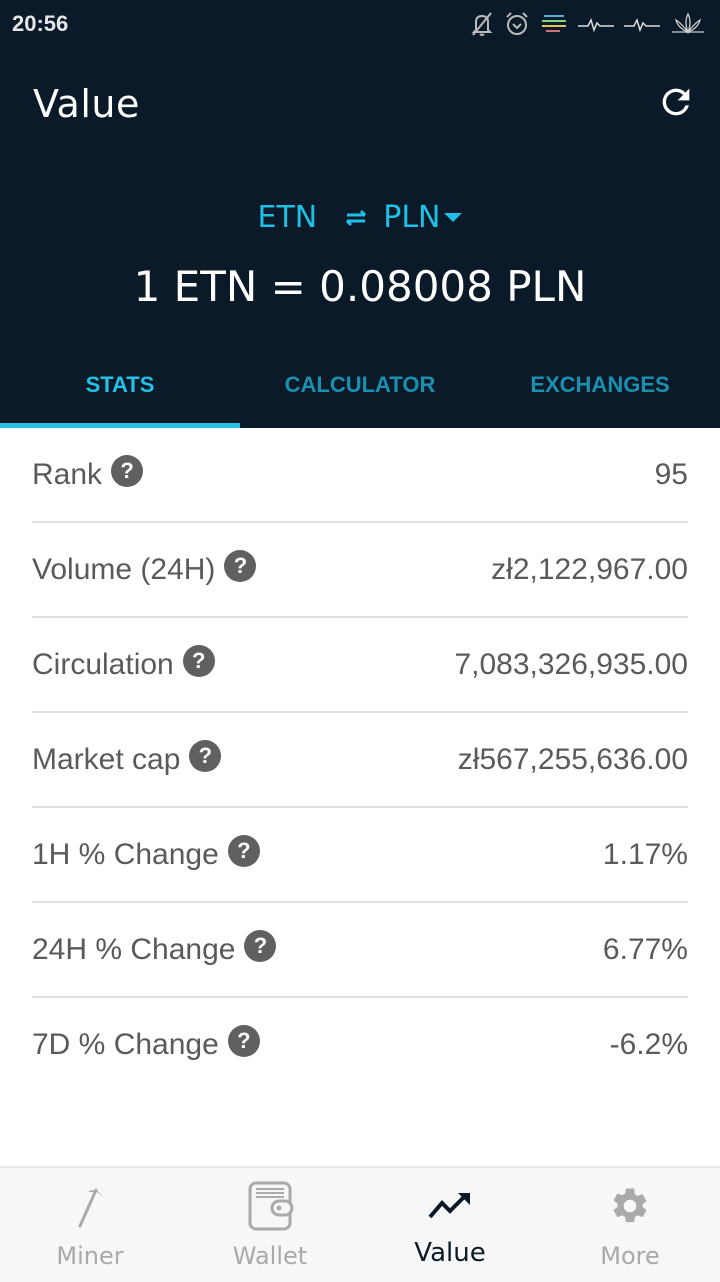 The image size is (720, 1282). What do you see at coordinates (103, 664) in the screenshot?
I see `stat-label: Circulation` at bounding box center [103, 664].